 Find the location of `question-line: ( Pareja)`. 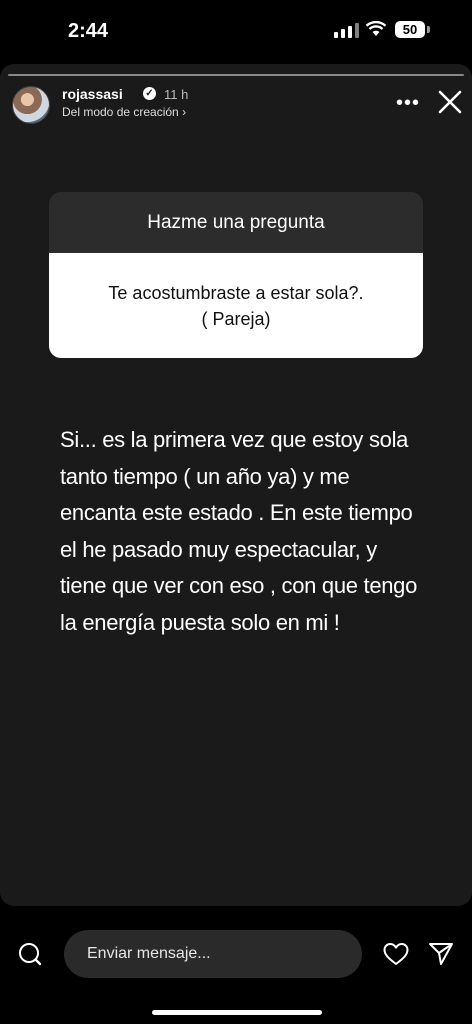

question-line: ( Pareja) is located at coordinates (236, 318).